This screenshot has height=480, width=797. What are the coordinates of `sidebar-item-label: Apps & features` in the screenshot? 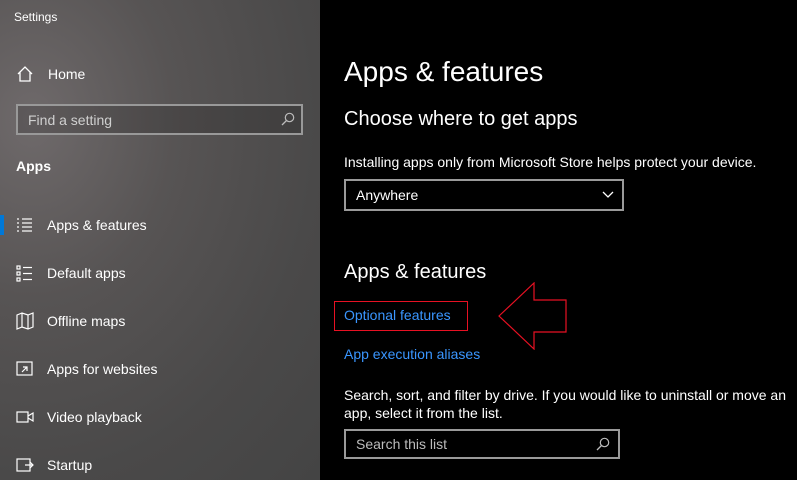 It's located at (97, 225).